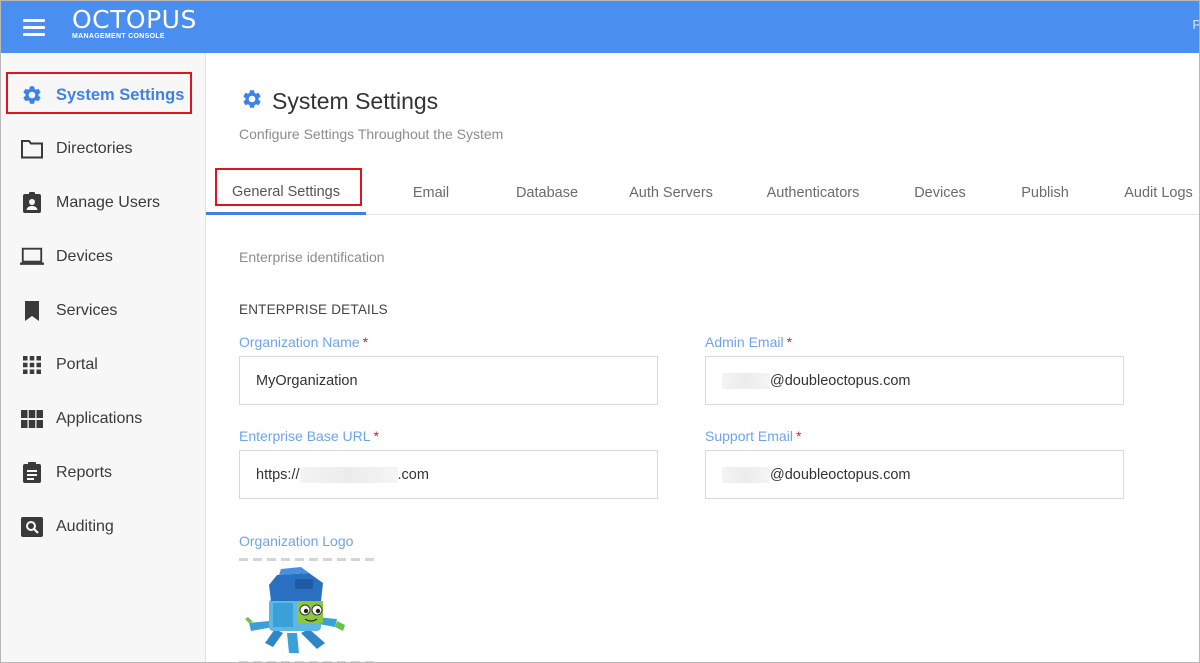 The height and width of the screenshot is (663, 1200). What do you see at coordinates (671, 192) in the screenshot?
I see `tab-auth-servers: Auth Servers` at bounding box center [671, 192].